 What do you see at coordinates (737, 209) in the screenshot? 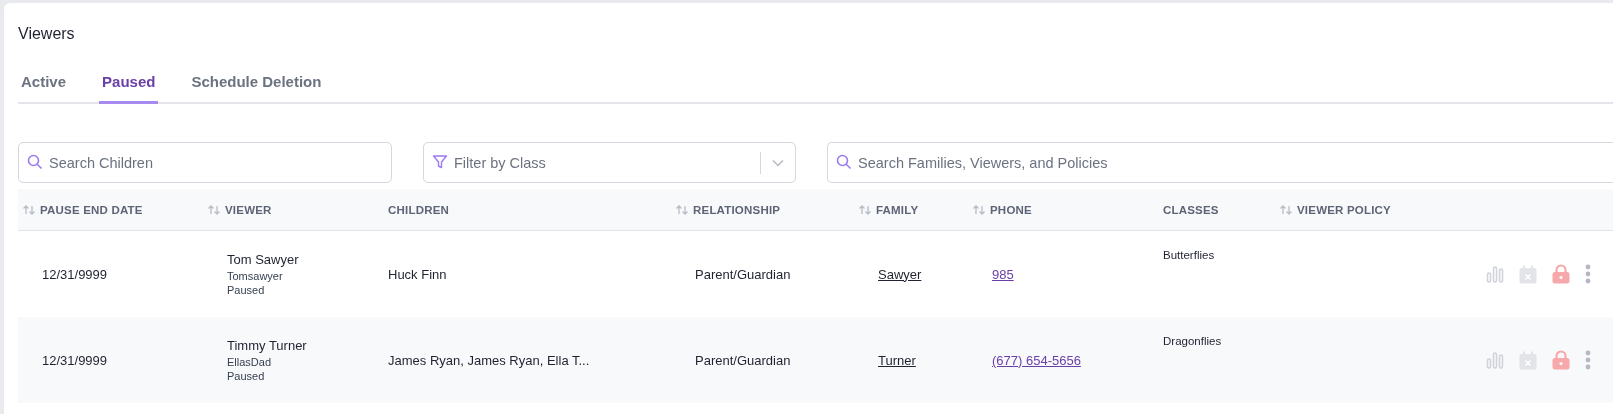
I see `column-header: RELATIONSHIP` at bounding box center [737, 209].